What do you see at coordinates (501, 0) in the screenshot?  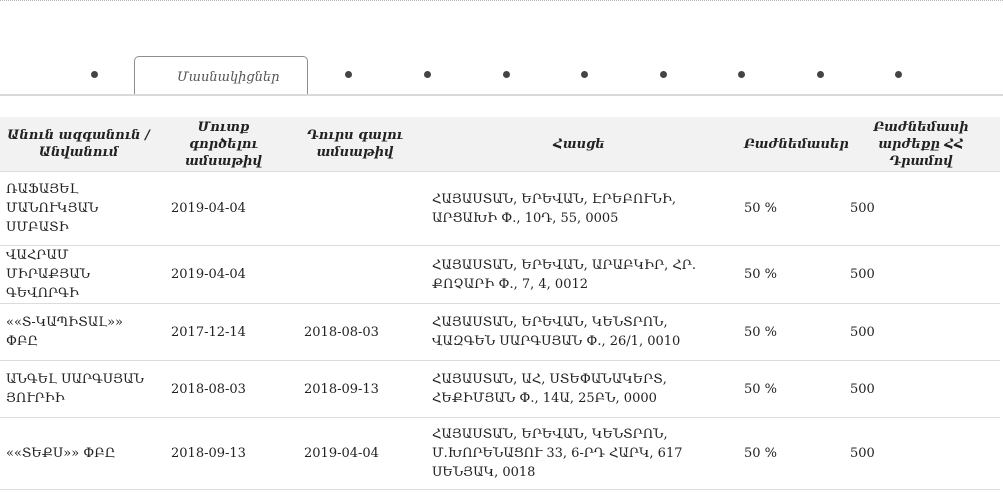 I see `top-dotted-rule` at bounding box center [501, 0].